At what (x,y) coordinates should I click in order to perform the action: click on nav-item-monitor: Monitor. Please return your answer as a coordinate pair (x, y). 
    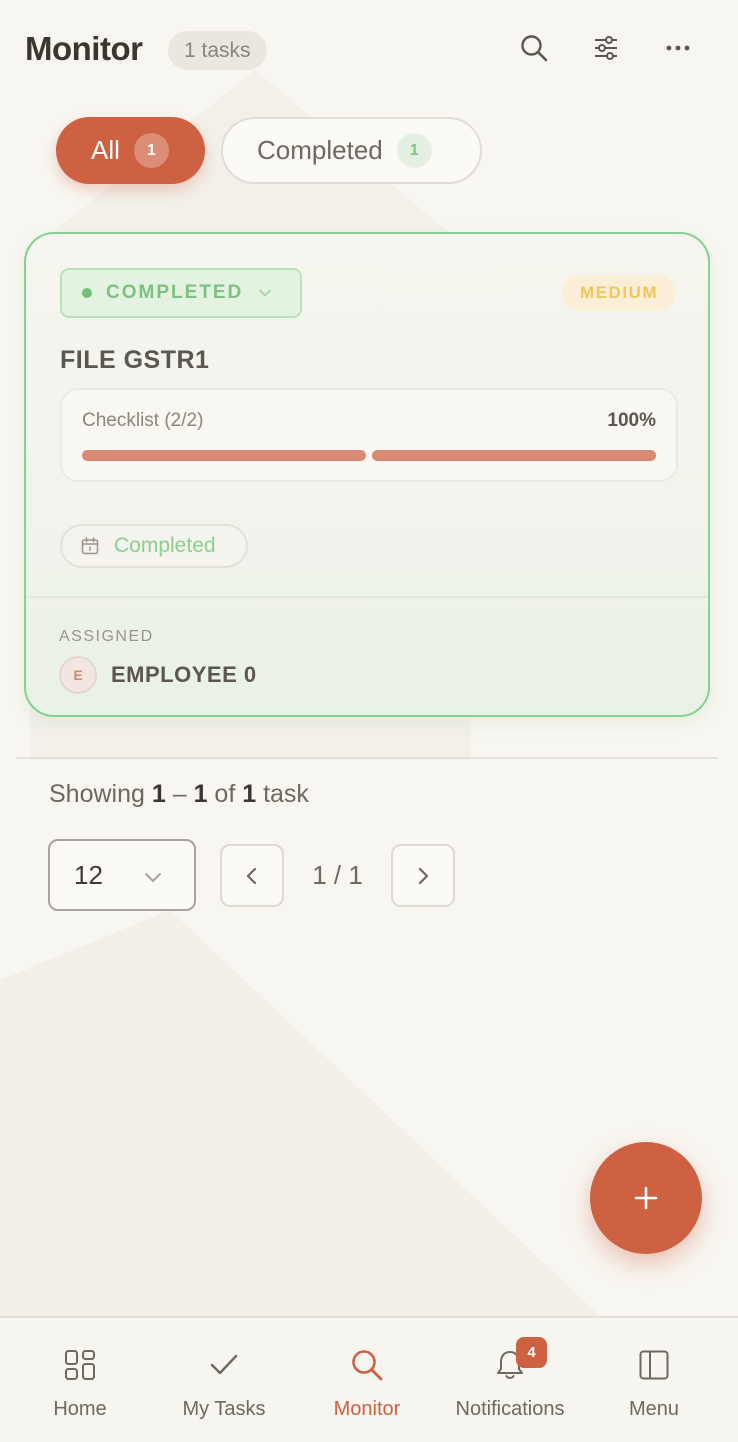
    Looking at the image, I should click on (367, 1380).